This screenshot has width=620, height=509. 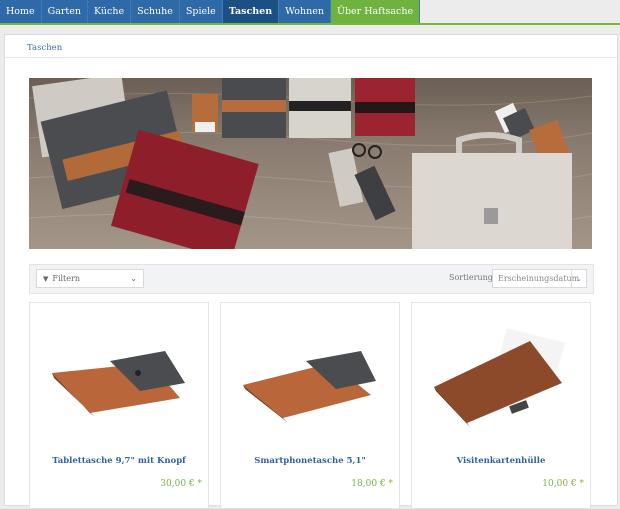 What do you see at coordinates (44, 48) in the screenshot?
I see `breadcrumb: Taschen` at bounding box center [44, 48].